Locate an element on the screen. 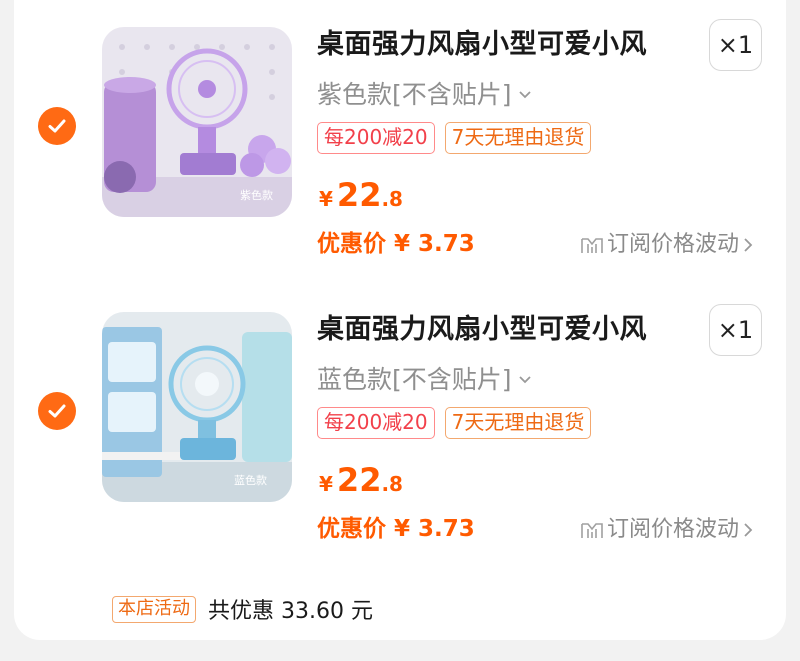 The width and height of the screenshot is (800, 661). image-caption: 蓝色款 is located at coordinates (250, 480).